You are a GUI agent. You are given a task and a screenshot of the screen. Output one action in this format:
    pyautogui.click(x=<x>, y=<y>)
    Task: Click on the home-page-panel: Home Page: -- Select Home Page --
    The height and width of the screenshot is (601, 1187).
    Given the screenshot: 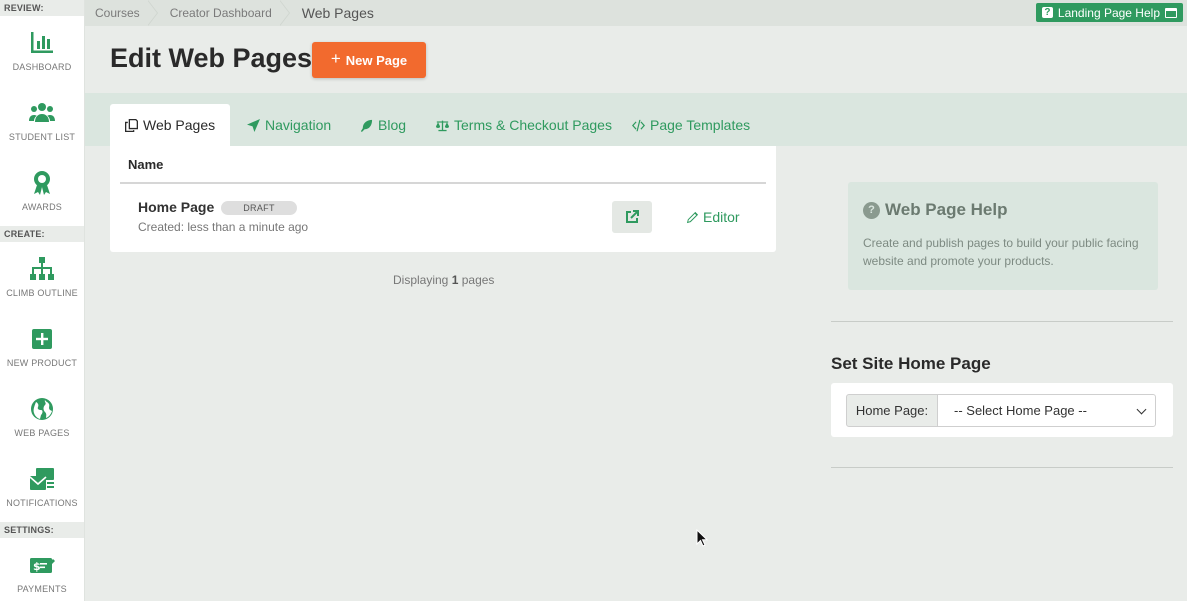 What is the action you would take?
    pyautogui.click(x=1002, y=410)
    